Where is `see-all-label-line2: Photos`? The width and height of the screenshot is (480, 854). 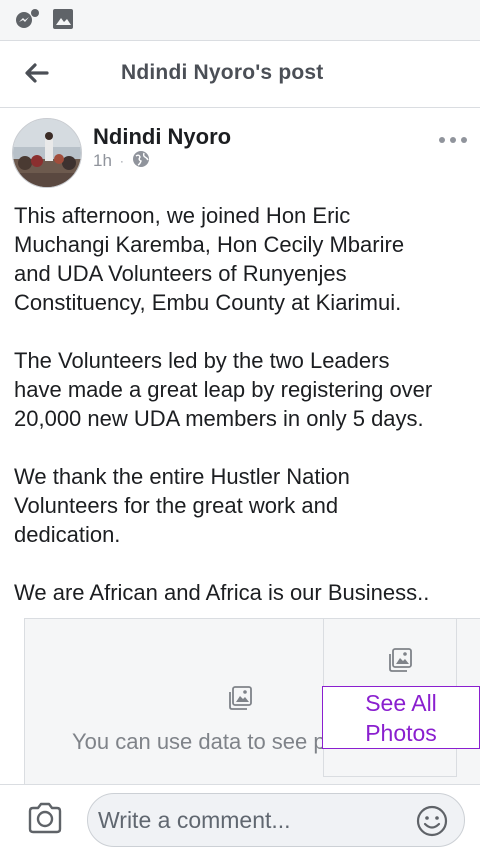
see-all-label-line2: Photos is located at coordinates (401, 733).